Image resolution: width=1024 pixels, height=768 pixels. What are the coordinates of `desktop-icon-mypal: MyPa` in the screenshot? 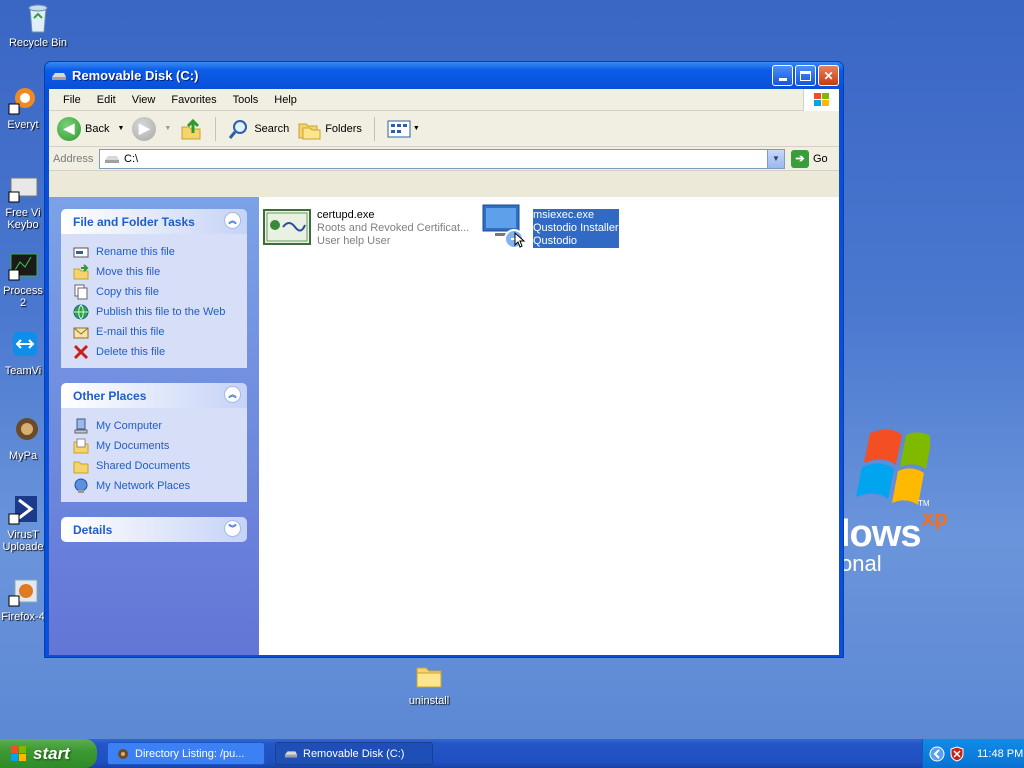 It's located at (23, 438).